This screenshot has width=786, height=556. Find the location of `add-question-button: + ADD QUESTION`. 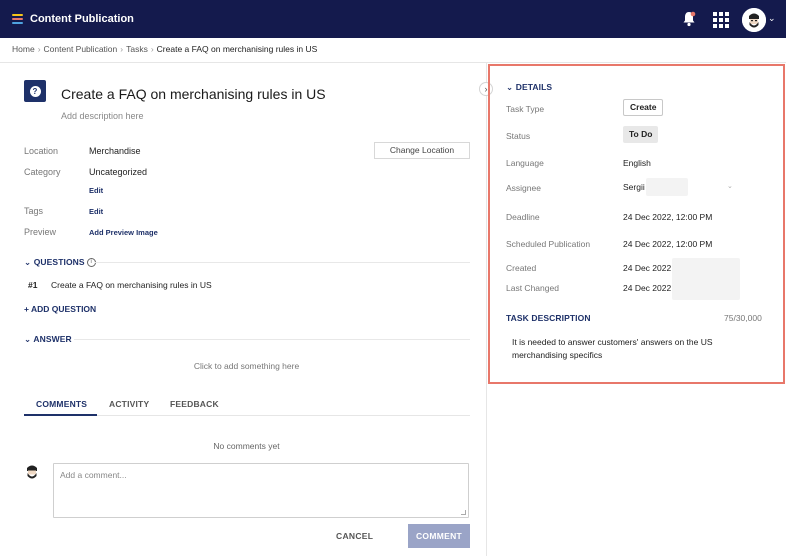

add-question-button: + ADD QUESTION is located at coordinates (60, 309).